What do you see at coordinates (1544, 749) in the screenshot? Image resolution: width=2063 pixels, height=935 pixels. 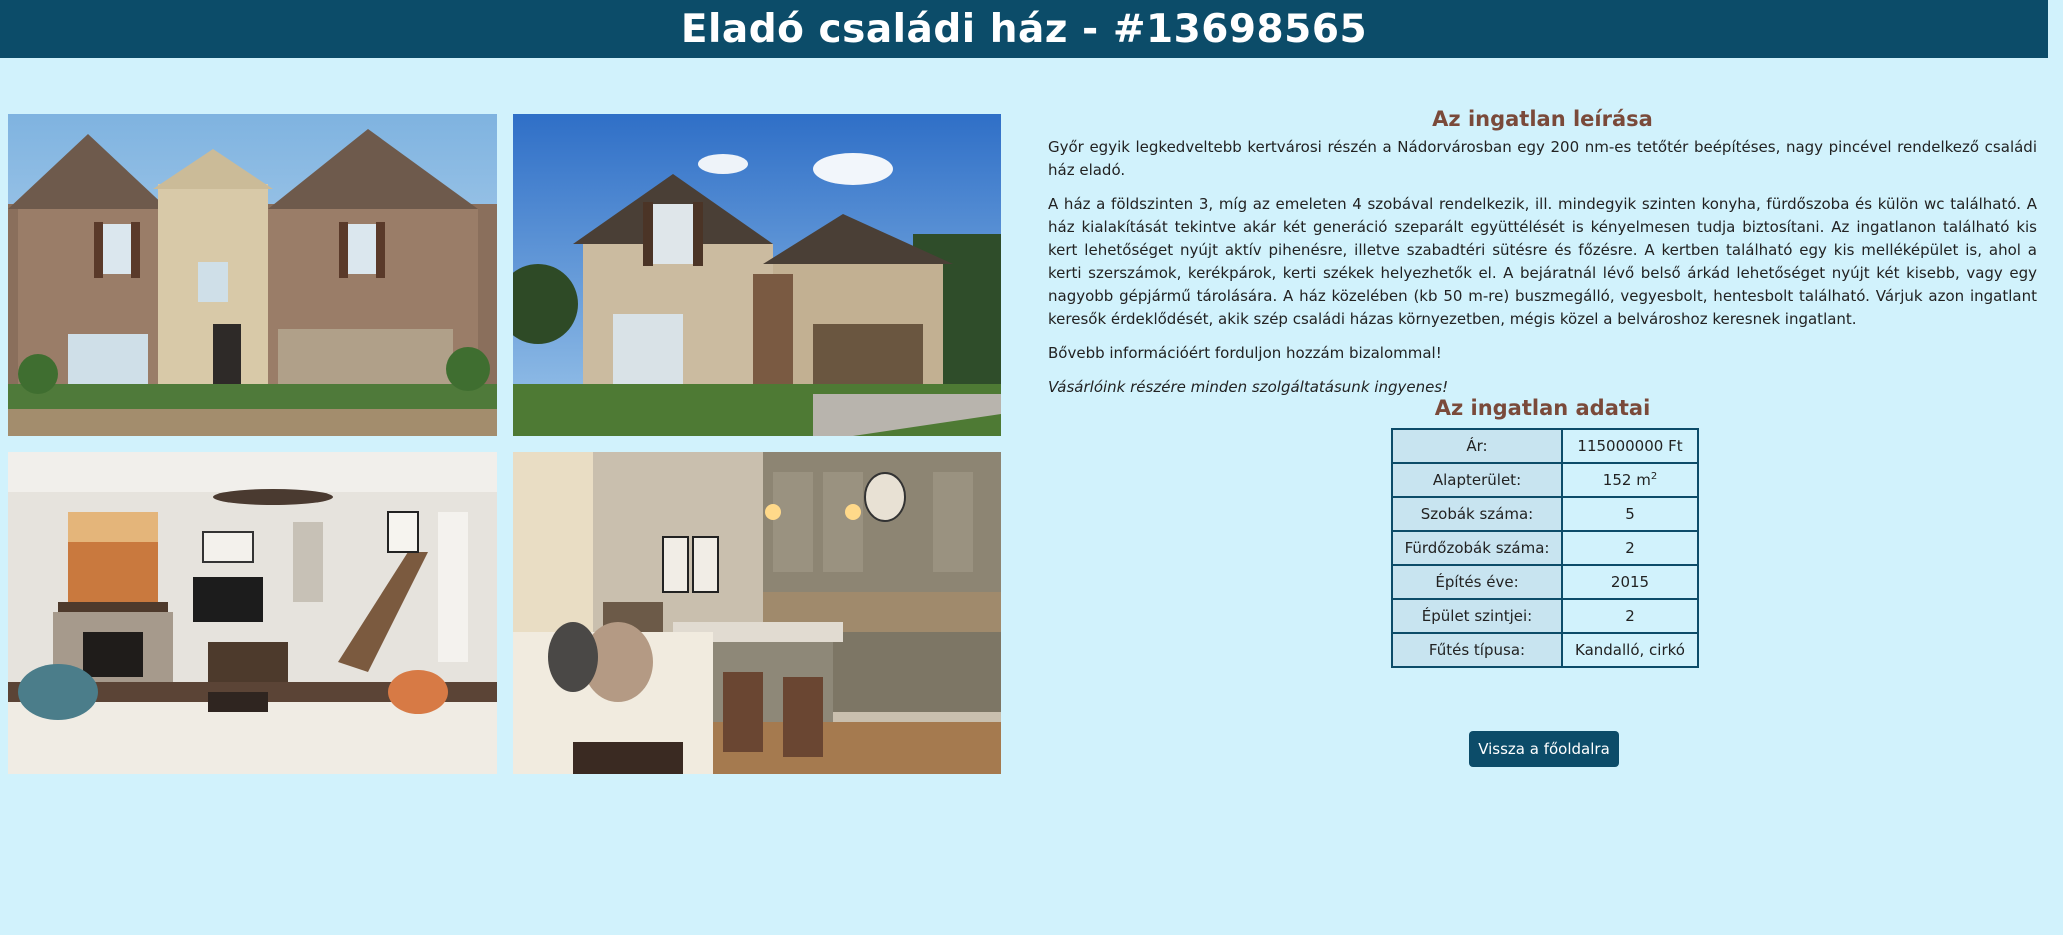 I see `back-to-home-button: Vissza a főoldalra` at bounding box center [1544, 749].